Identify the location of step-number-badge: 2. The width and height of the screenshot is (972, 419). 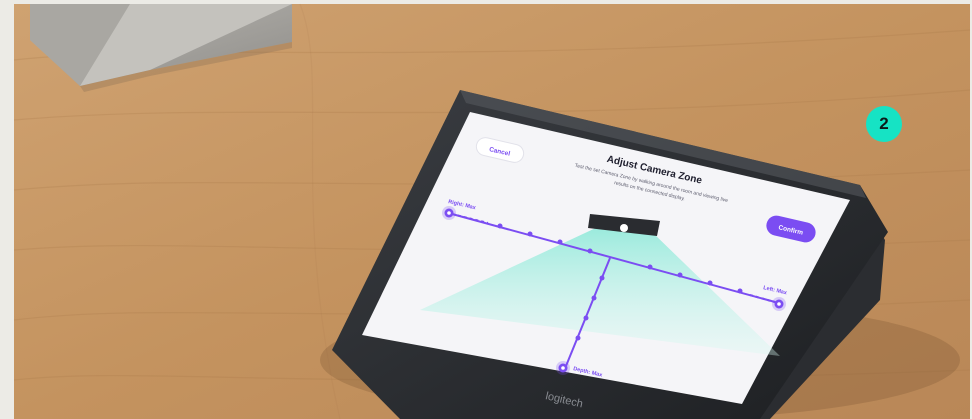
(884, 124).